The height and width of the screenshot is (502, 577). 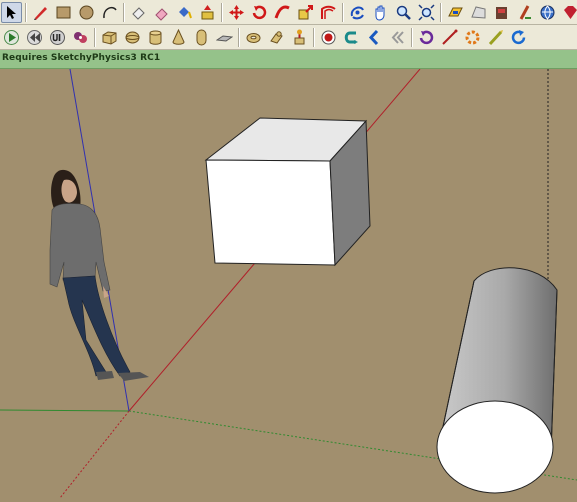 I want to click on push-pull-icon, so click(x=207, y=11).